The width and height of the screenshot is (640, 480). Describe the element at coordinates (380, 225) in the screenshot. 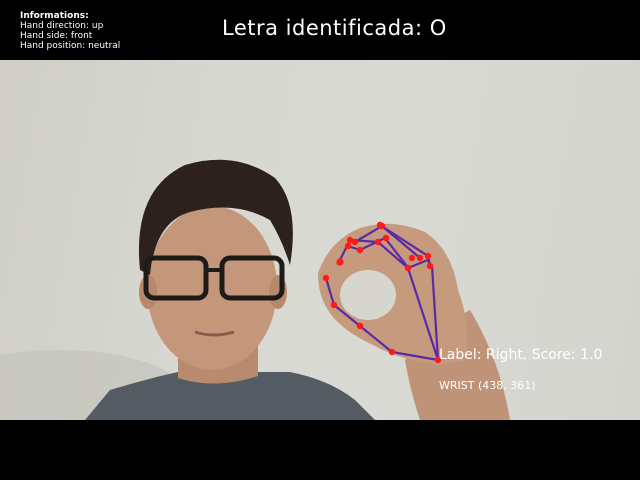

I see `landmark-pinky-tip` at that location.